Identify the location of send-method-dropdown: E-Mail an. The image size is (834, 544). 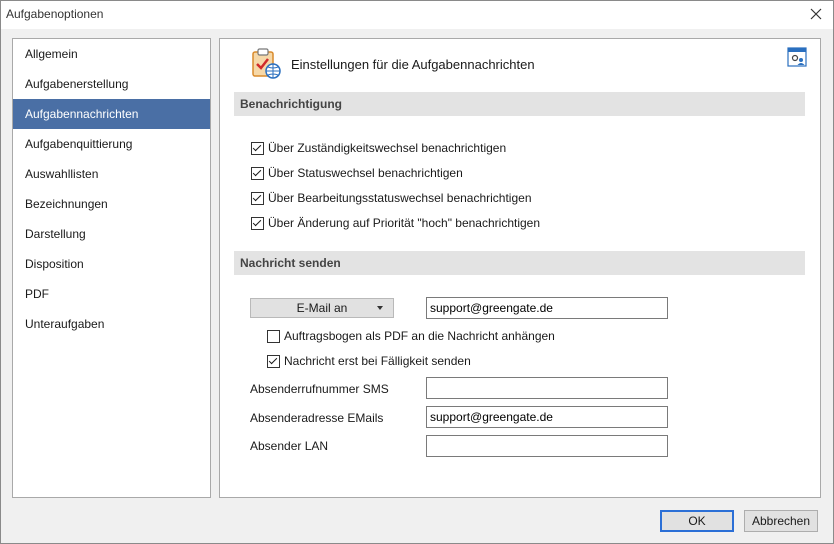
(322, 308).